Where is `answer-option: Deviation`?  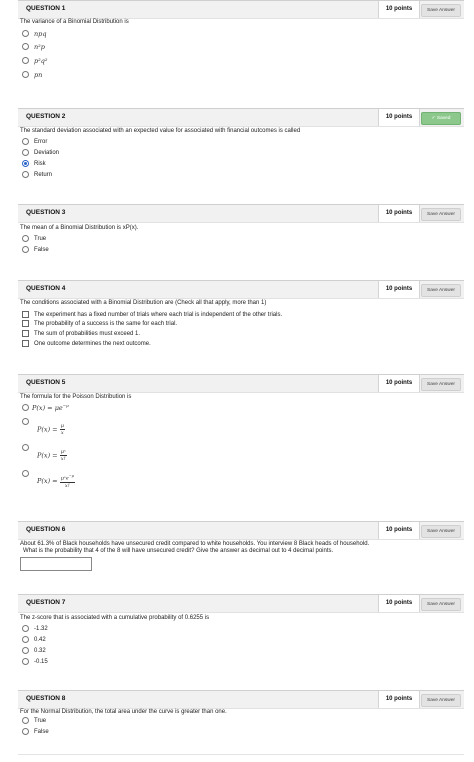 answer-option: Deviation is located at coordinates (40, 152).